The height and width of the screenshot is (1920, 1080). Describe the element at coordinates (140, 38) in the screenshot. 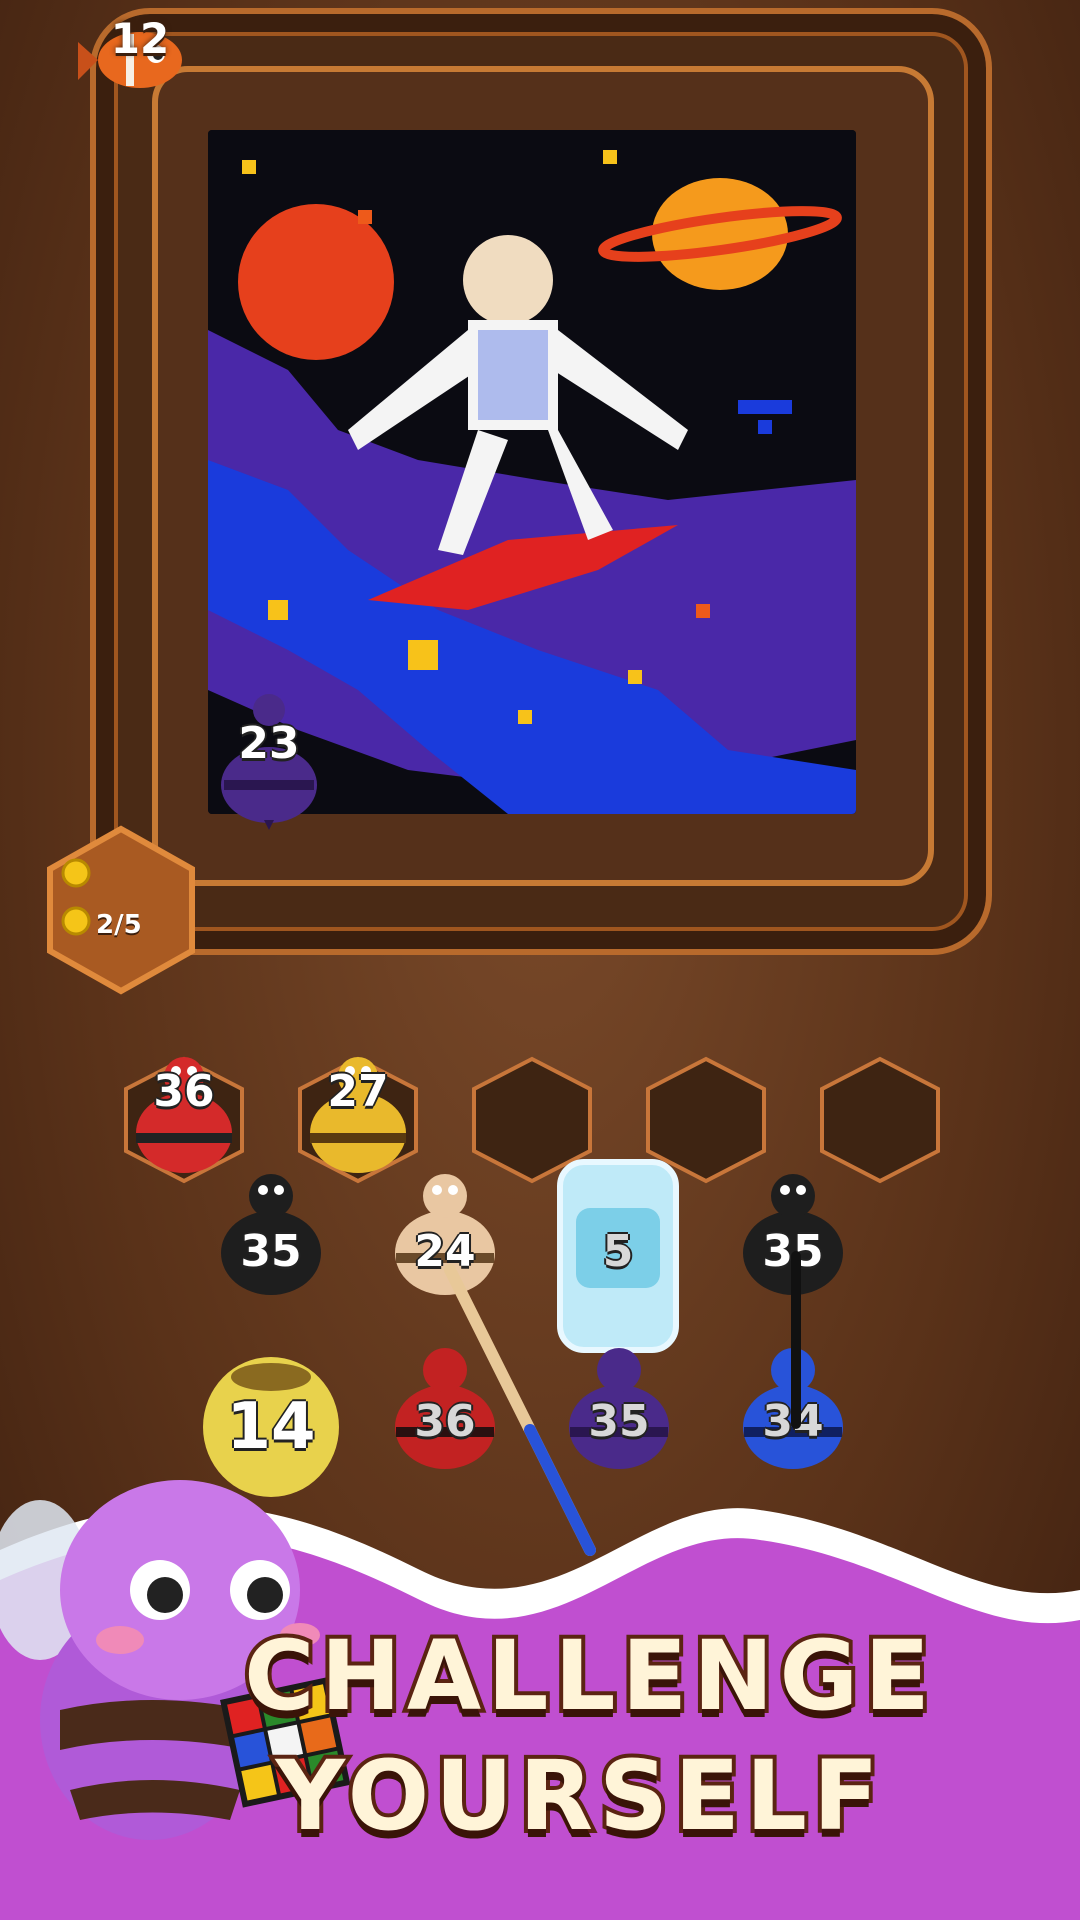

I see `level-number: 12` at that location.